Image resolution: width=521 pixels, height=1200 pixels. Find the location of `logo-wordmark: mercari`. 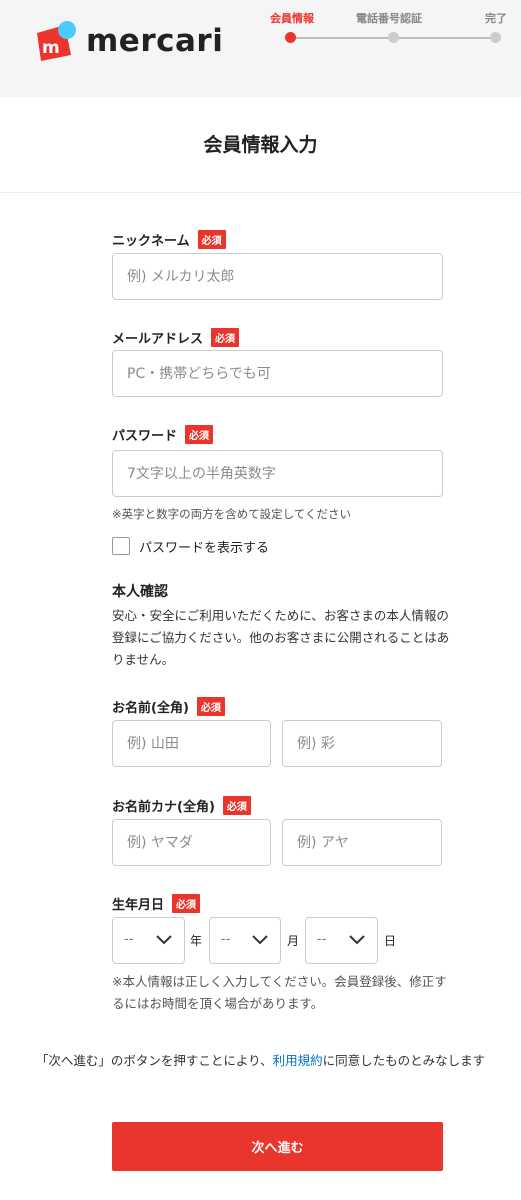

logo-wordmark: mercari is located at coordinates (155, 41).